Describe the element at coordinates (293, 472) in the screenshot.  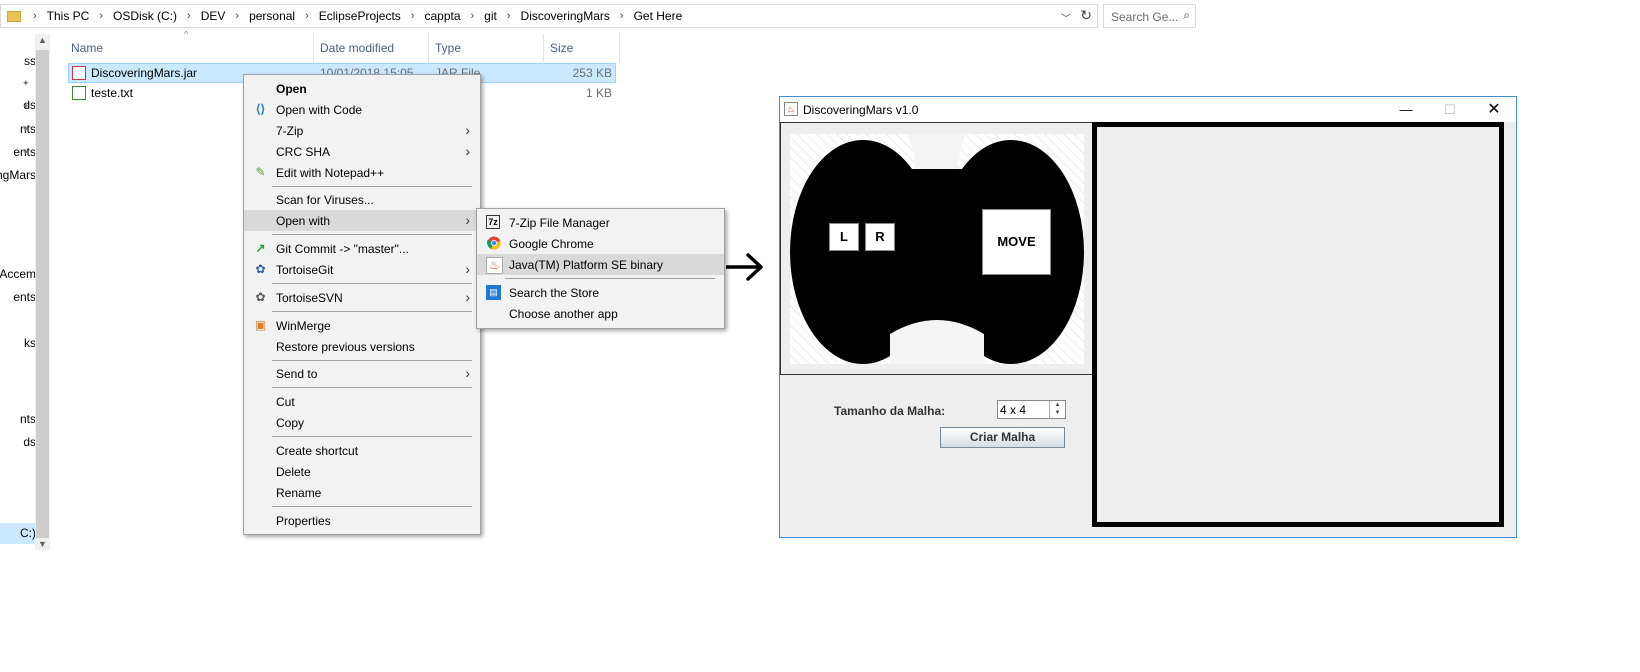
I see `menu-item-label: Delete` at that location.